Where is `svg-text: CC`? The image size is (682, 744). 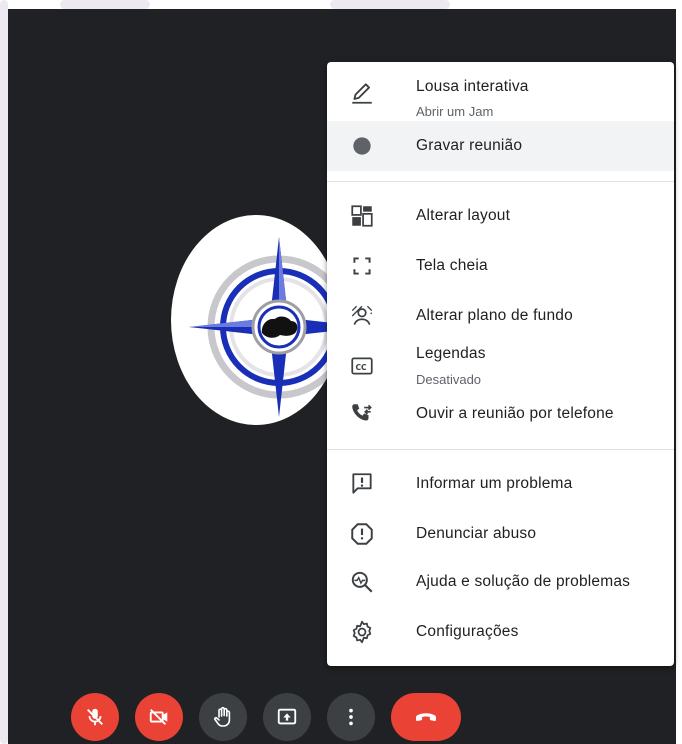 svg-text: CC is located at coordinates (362, 367).